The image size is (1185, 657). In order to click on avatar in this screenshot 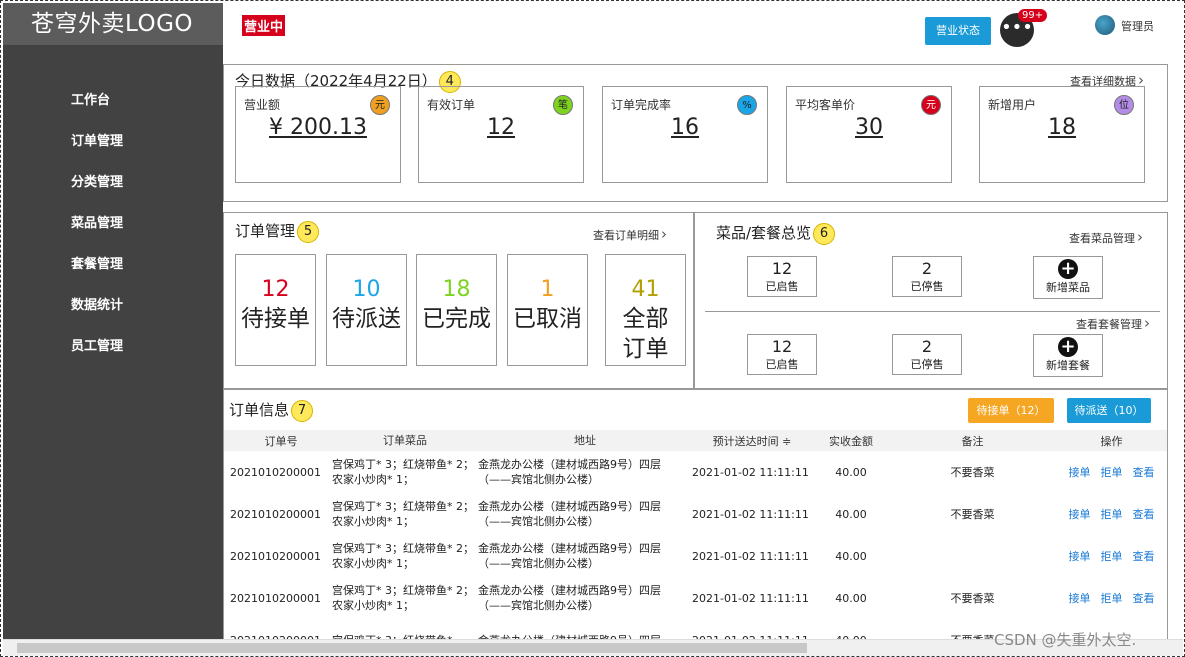, I will do `click(1105, 25)`.